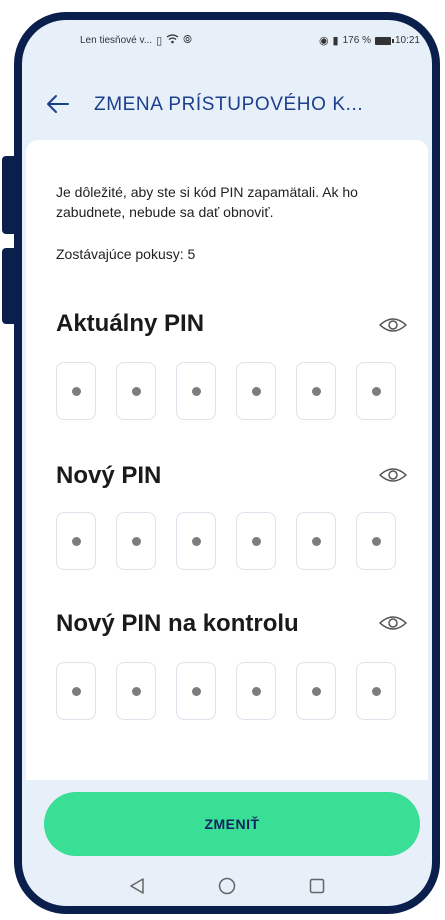 This screenshot has width=445, height=920. Describe the element at coordinates (159, 41) in the screenshot. I see `sim-icon: ▯` at that location.